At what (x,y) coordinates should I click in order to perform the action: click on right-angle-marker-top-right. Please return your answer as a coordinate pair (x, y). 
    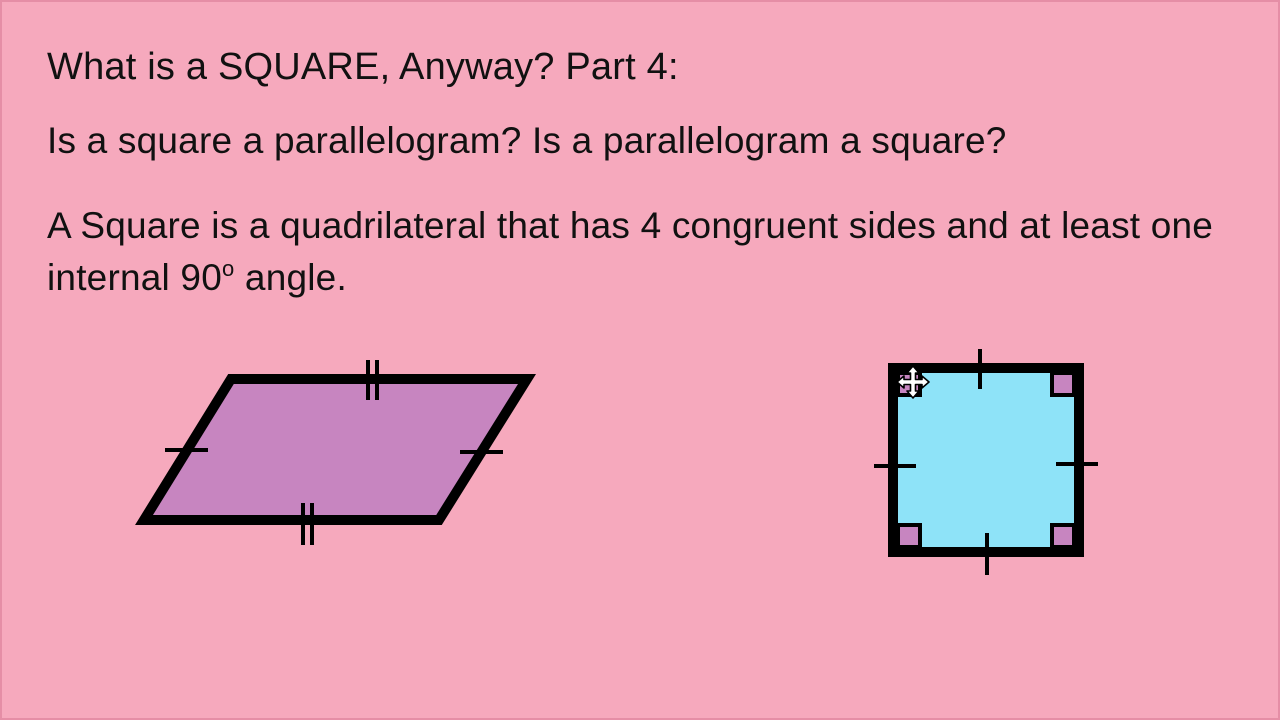
    Looking at the image, I should click on (1063, 384).